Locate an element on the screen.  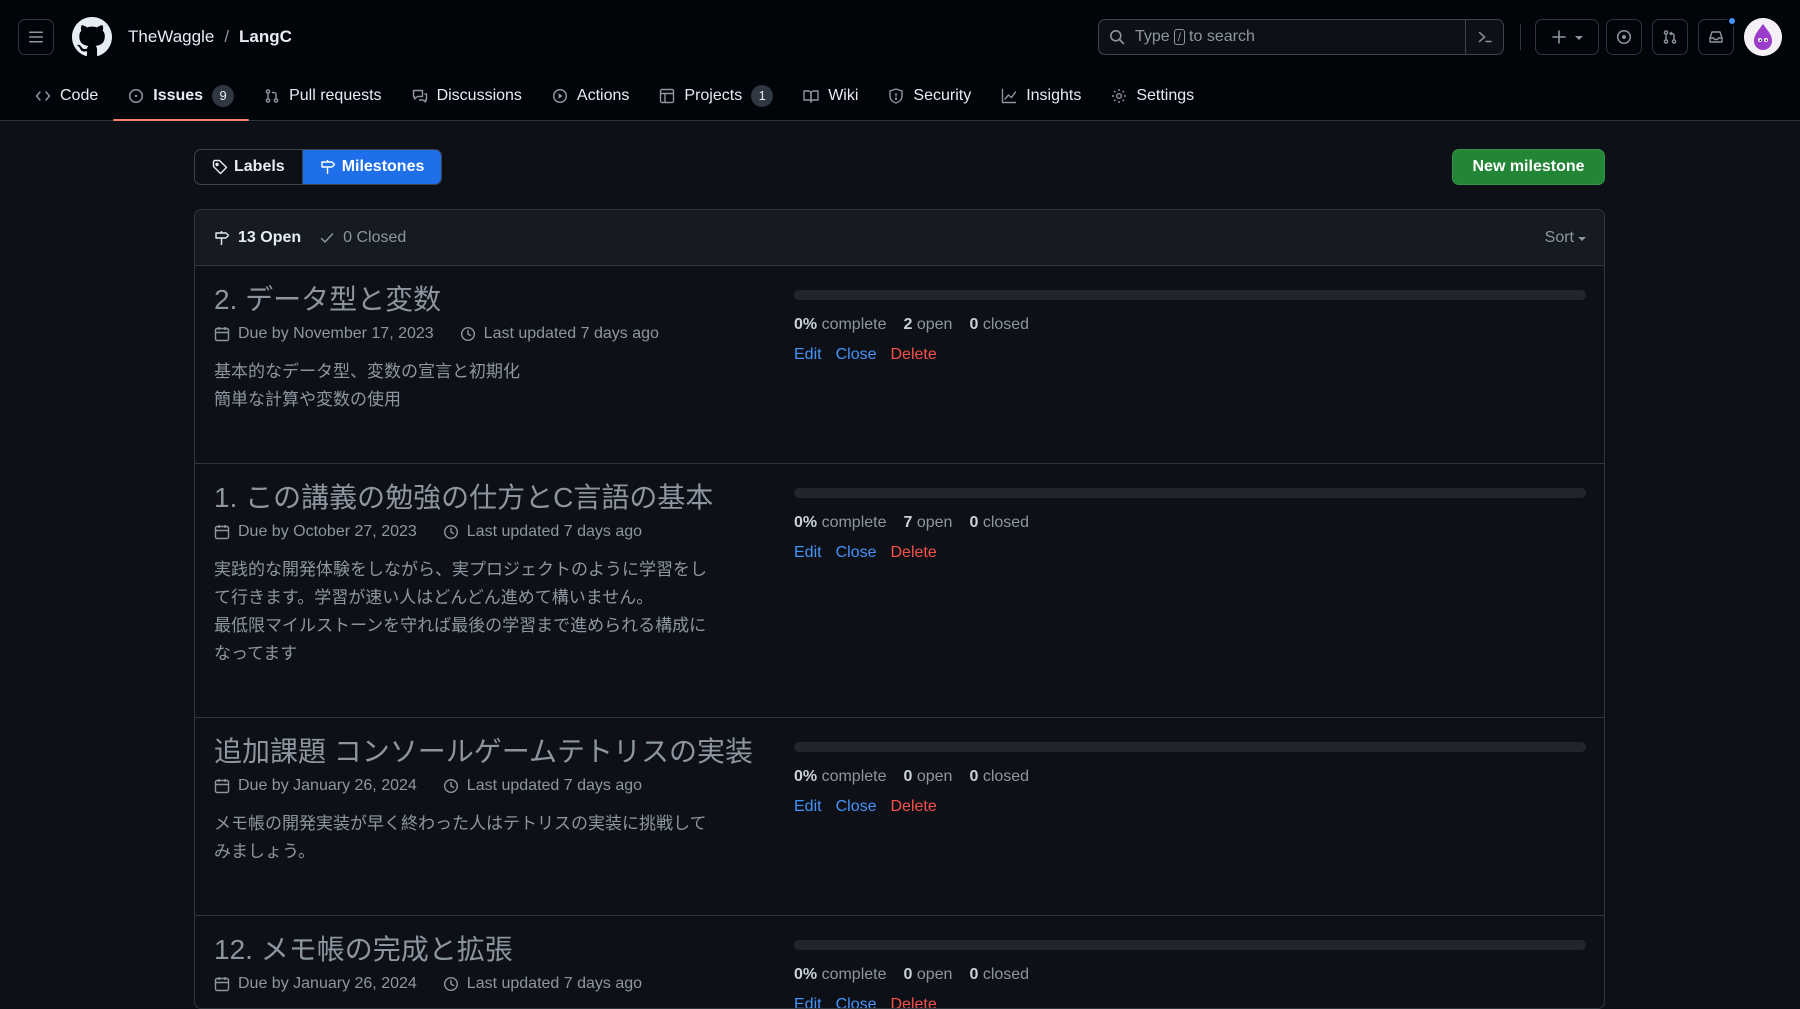
tab-insights: Insights is located at coordinates (1041, 96).